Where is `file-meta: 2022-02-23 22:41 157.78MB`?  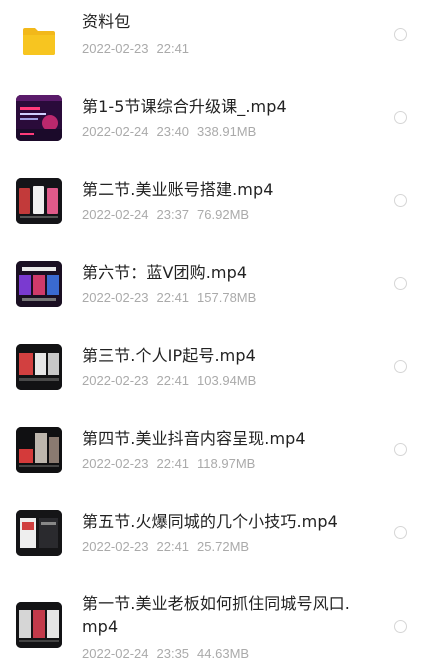
file-meta: 2022-02-23 22:41 157.78MB is located at coordinates (169, 298).